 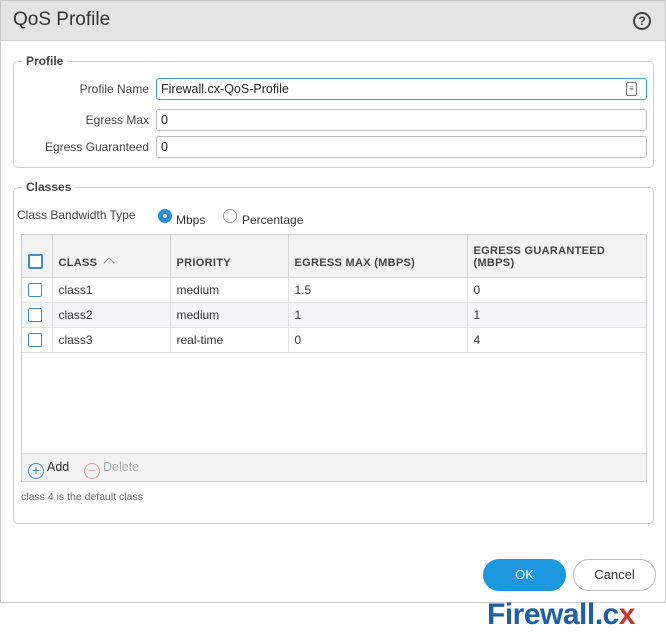 I want to click on profile-name-value: Firewall.cx-QoS-Profile, so click(x=225, y=89).